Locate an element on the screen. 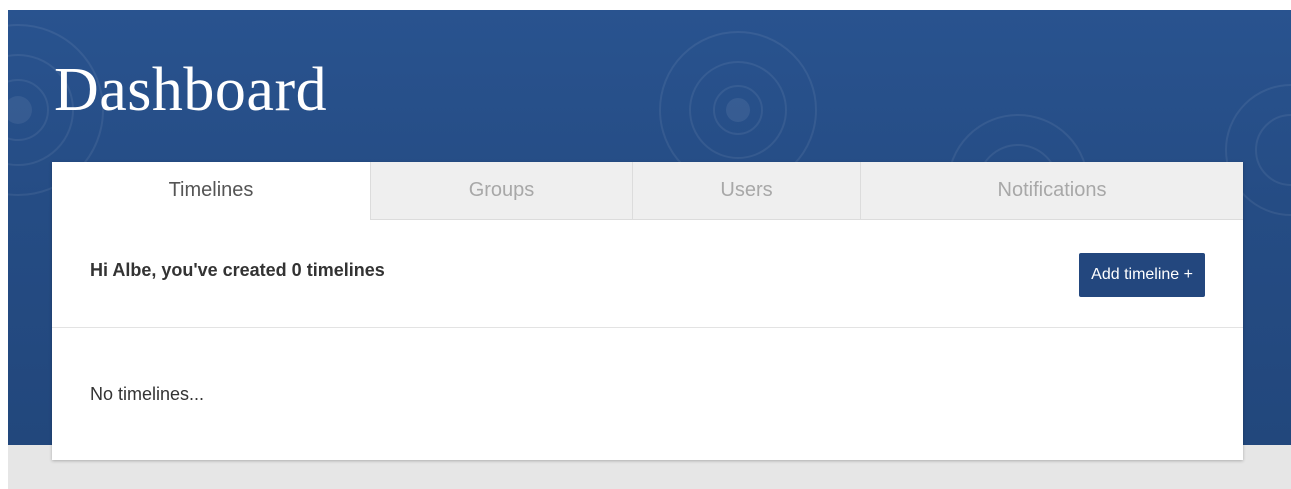 This screenshot has width=1291, height=489. tab-notifications: Notifications is located at coordinates (1051, 191).